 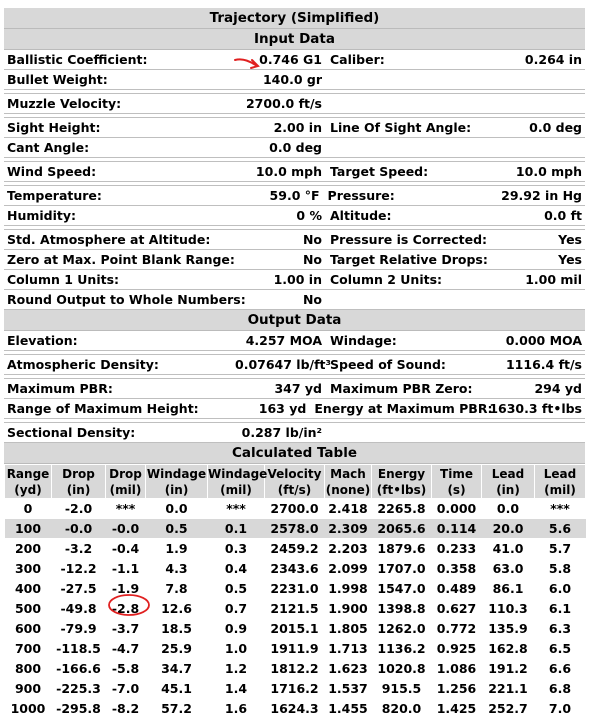 I want to click on table-cell: 1.256, so click(x=456, y=688).